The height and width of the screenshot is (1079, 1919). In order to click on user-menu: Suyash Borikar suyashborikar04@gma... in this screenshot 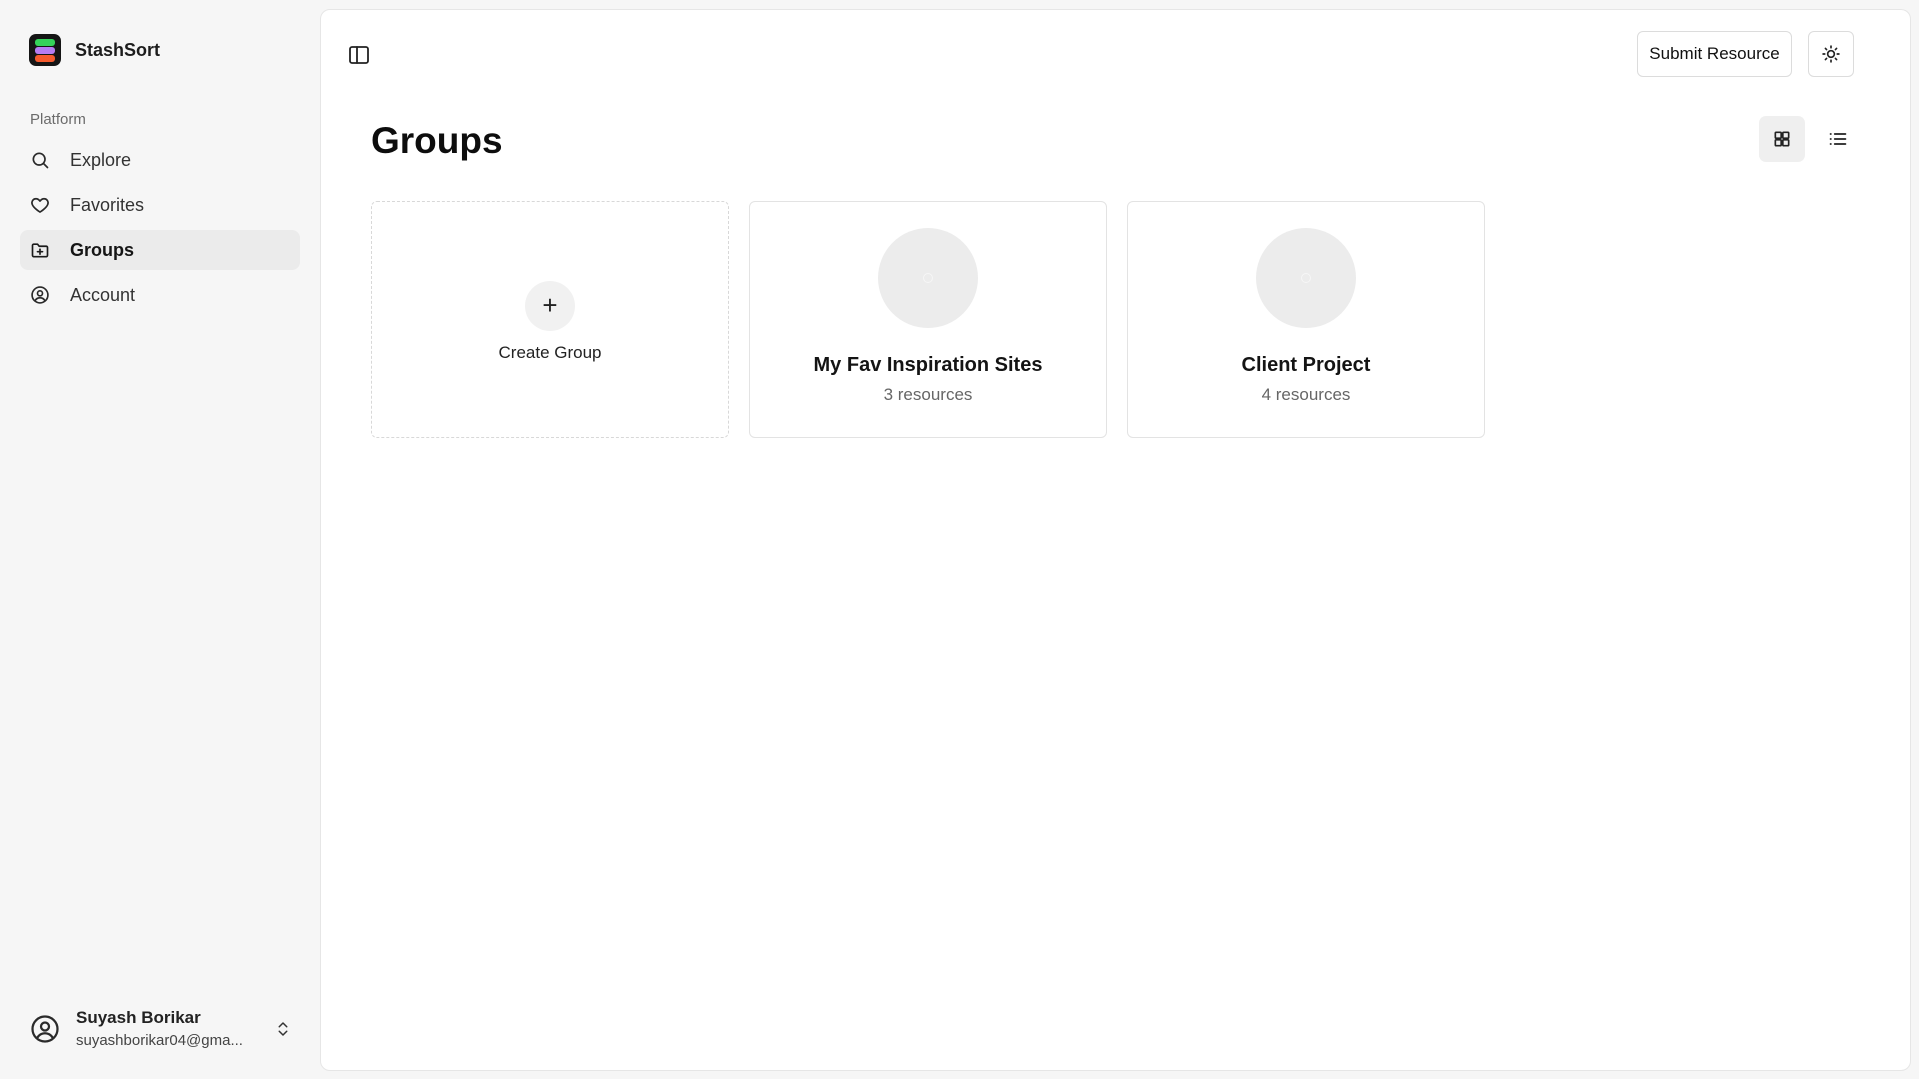, I will do `click(161, 1028)`.